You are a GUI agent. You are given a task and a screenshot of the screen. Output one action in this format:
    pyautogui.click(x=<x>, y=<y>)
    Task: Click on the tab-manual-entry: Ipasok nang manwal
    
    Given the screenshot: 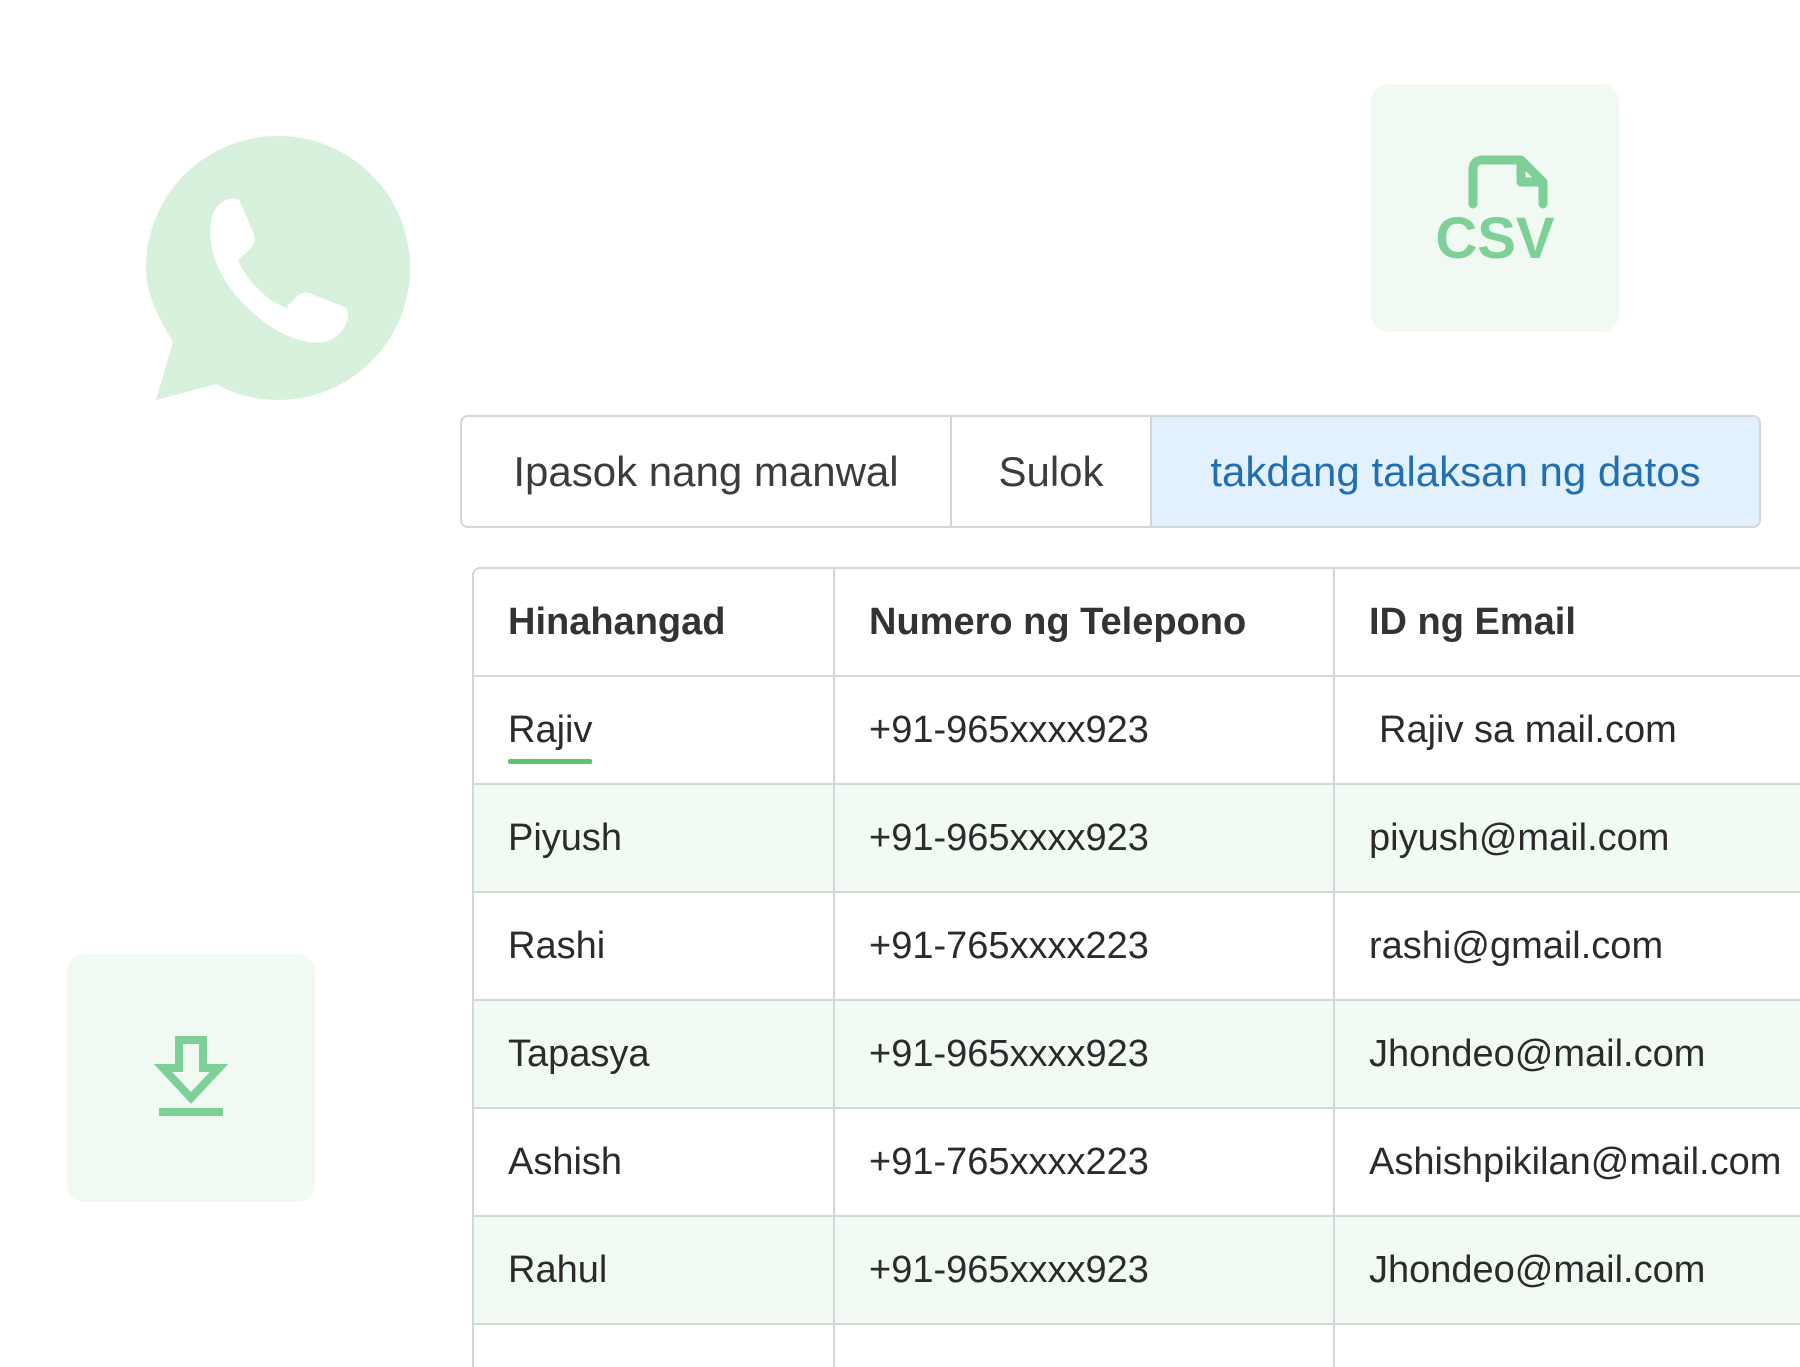 What is the action you would take?
    pyautogui.click(x=706, y=471)
    